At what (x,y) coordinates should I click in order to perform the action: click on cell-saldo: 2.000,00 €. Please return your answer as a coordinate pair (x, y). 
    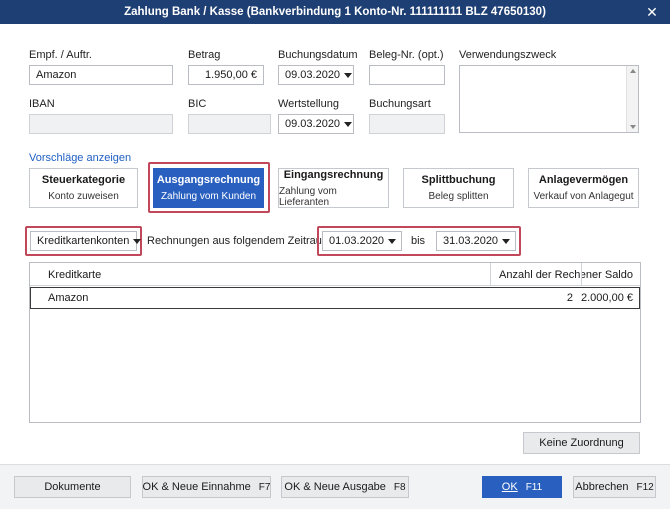
    Looking at the image, I should click on (607, 298).